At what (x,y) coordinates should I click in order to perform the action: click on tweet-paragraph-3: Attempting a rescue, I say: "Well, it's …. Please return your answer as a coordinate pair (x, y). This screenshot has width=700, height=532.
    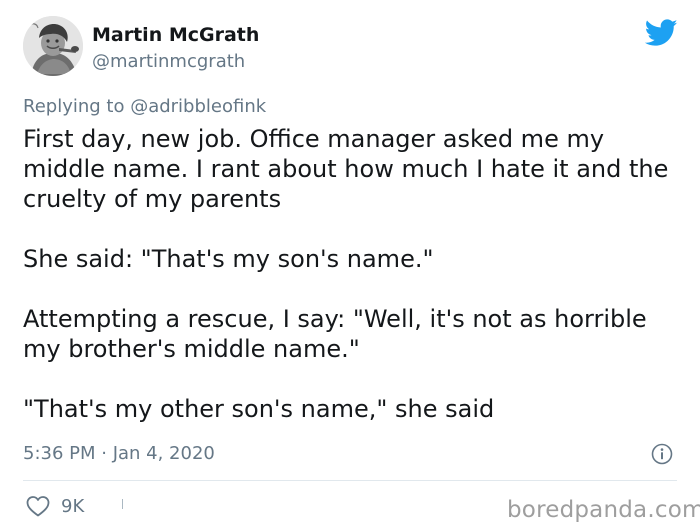
    Looking at the image, I should click on (335, 334).